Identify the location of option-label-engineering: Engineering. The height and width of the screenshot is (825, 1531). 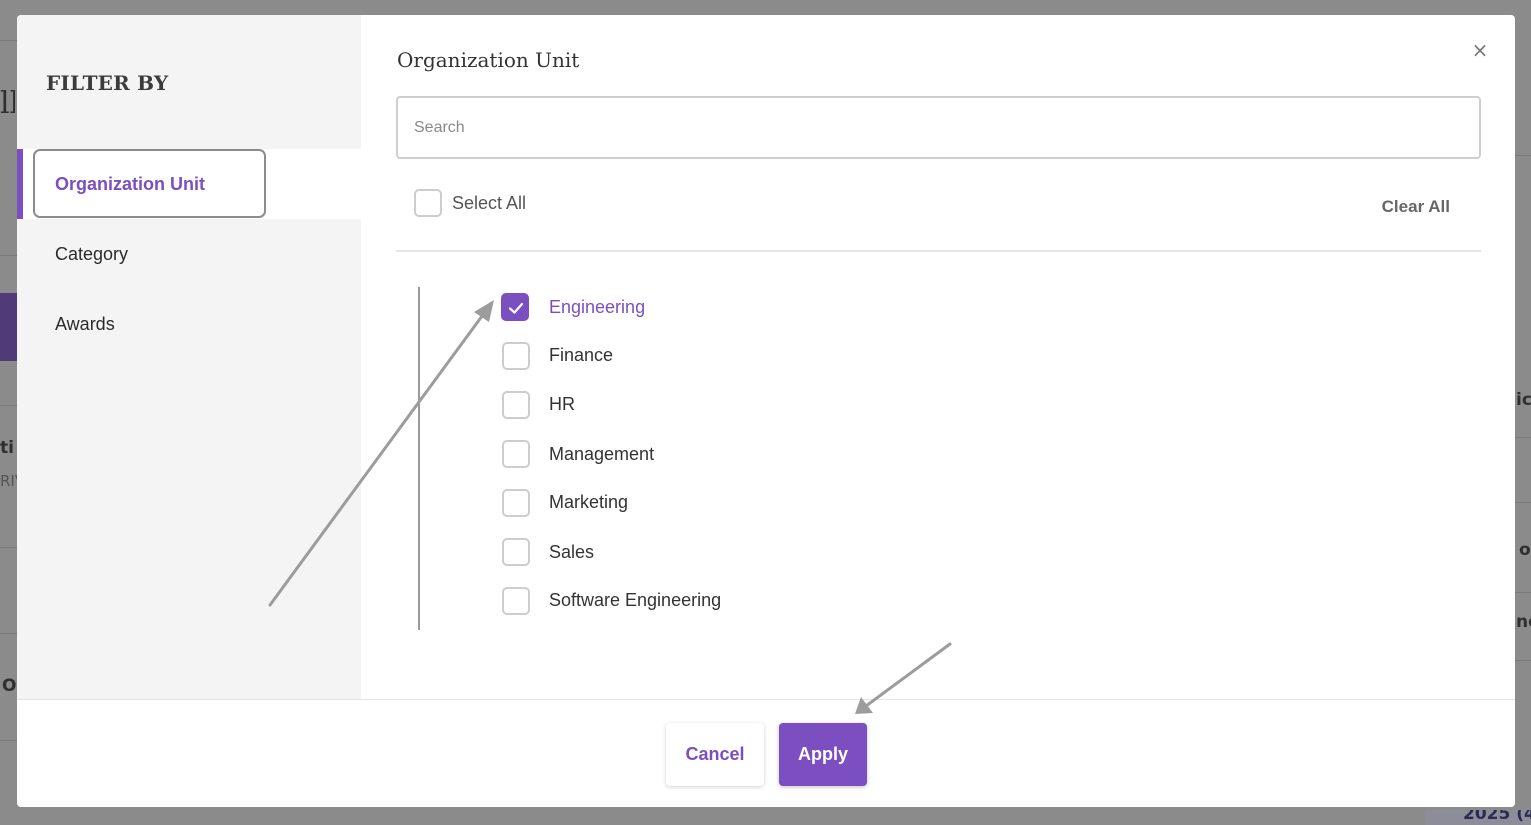
(597, 307).